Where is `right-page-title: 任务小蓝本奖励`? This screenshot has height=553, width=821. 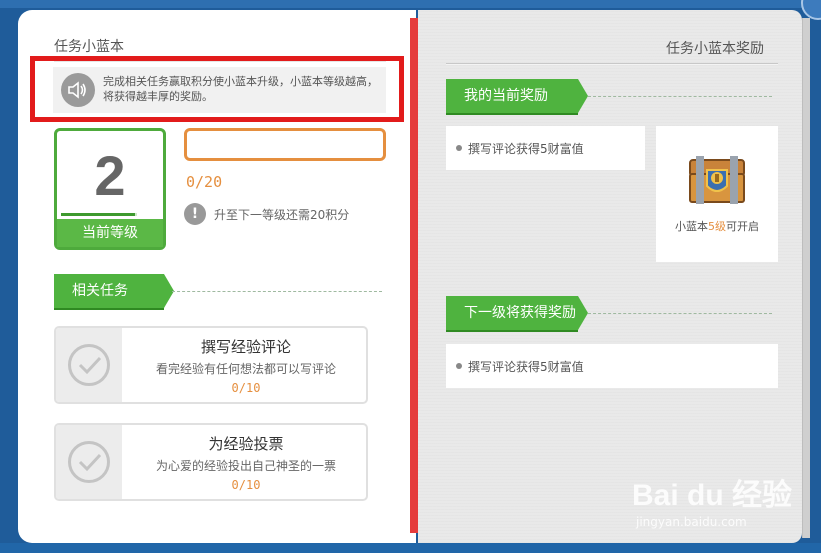
right-page-title: 任务小蓝本奖励 is located at coordinates (715, 49).